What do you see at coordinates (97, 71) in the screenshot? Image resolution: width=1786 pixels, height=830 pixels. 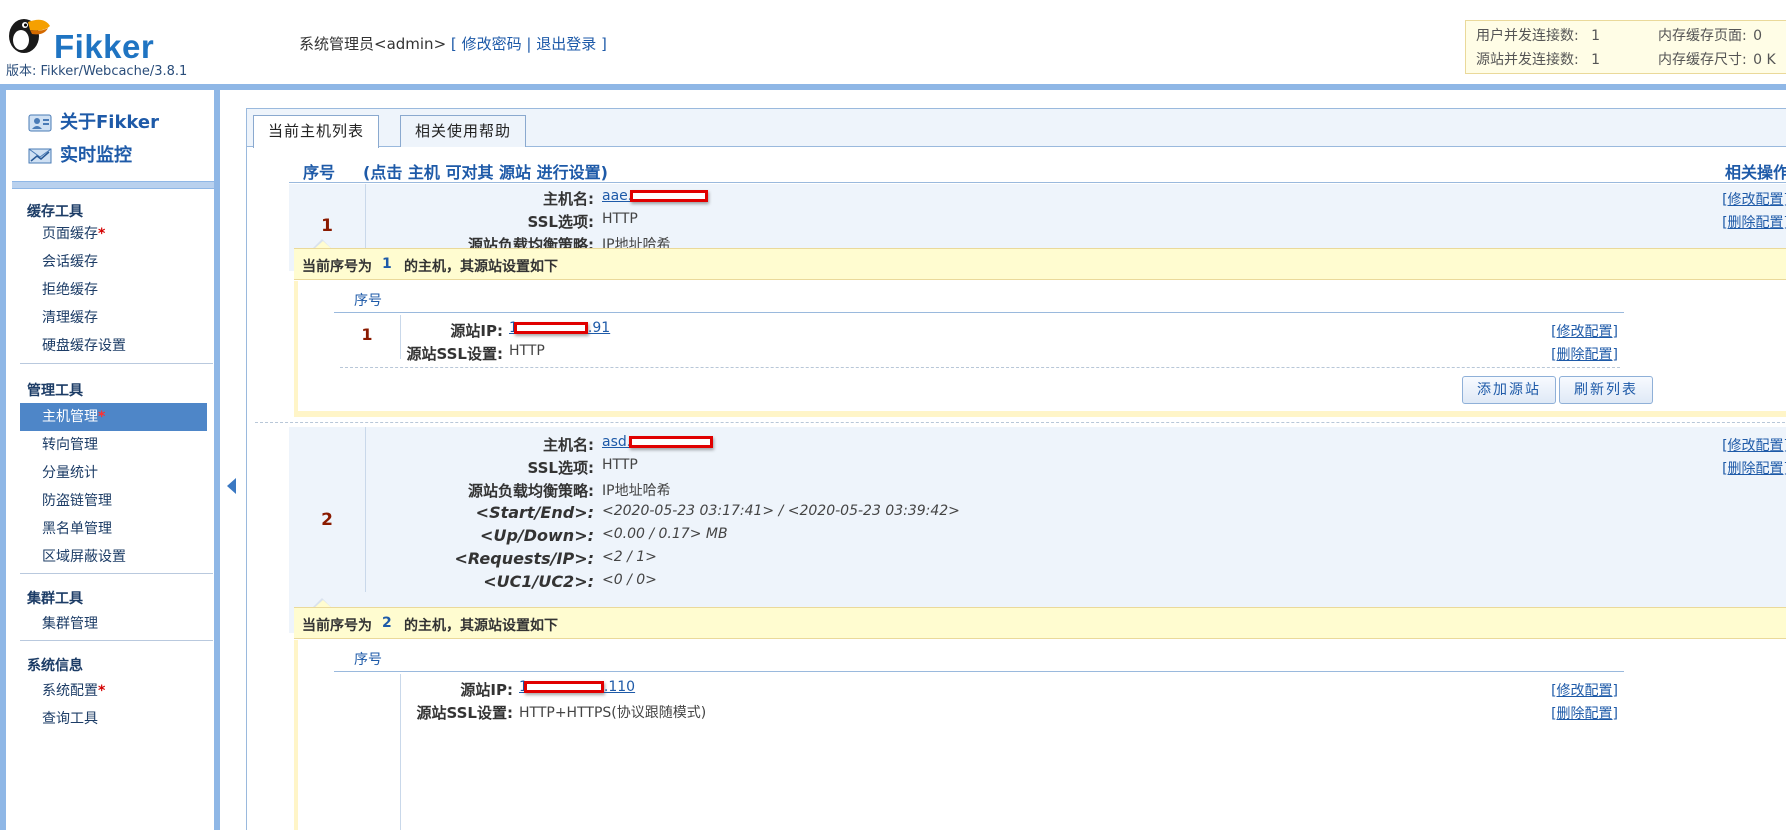 I see `version-text: 版本: Fikker/Webcache/3.8.1` at bounding box center [97, 71].